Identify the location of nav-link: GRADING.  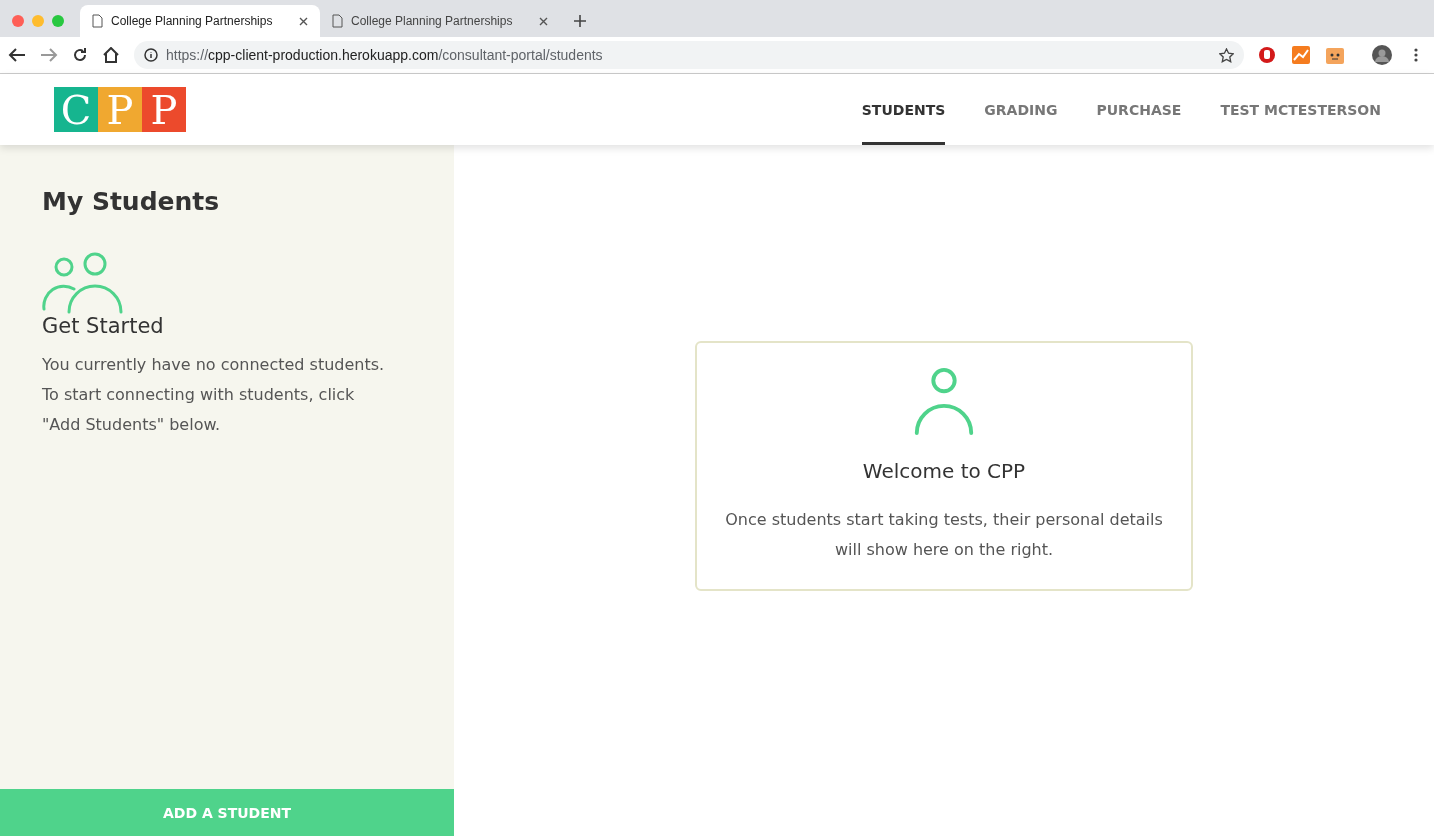
(1021, 109).